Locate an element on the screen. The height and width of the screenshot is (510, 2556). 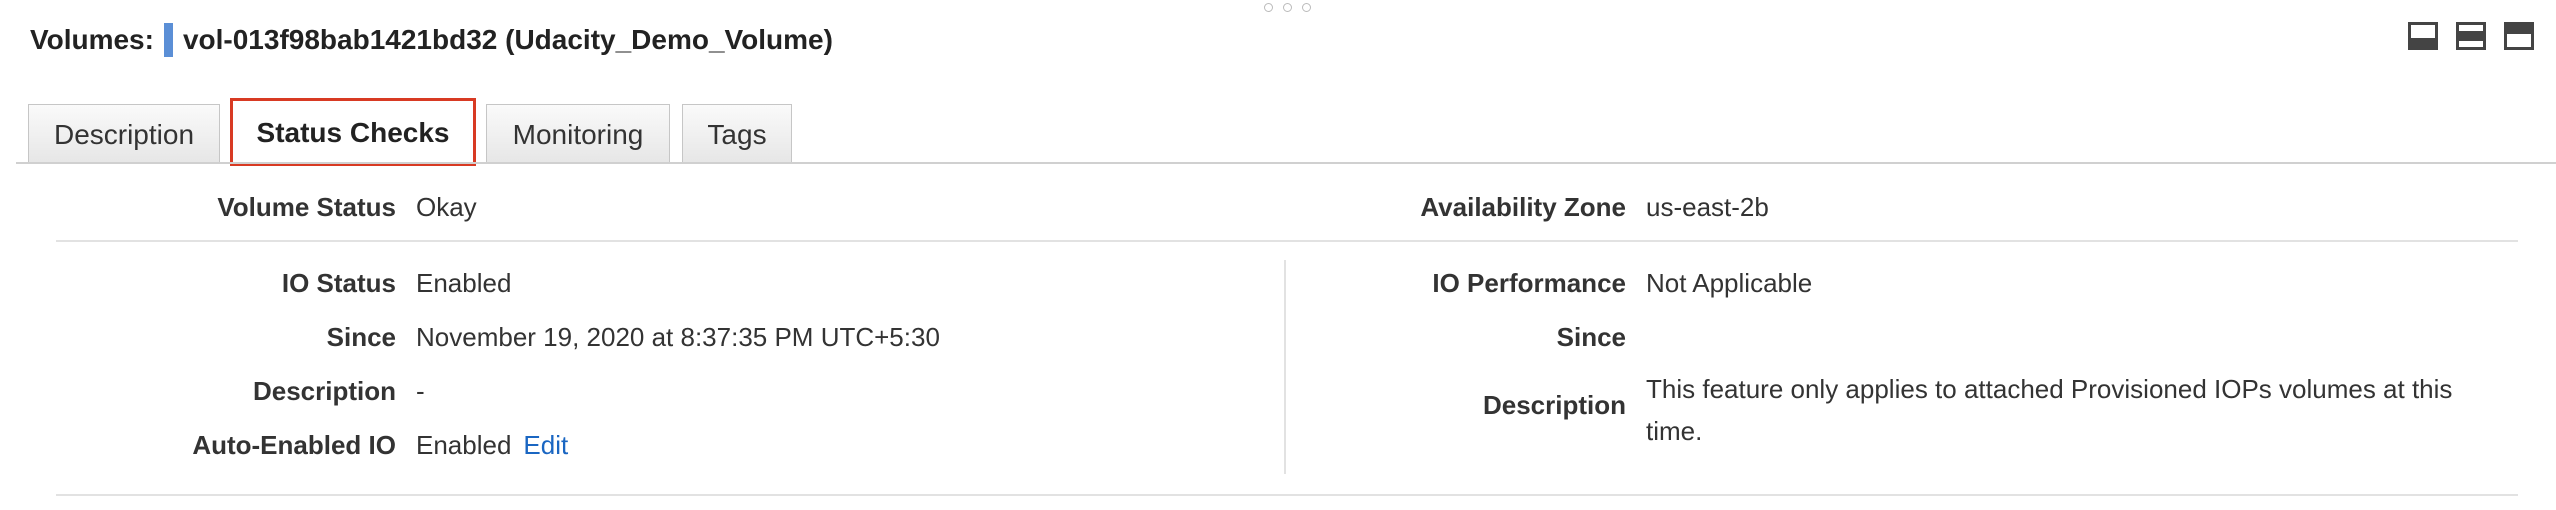
panel-middle-layout-icon is located at coordinates (2471, 36).